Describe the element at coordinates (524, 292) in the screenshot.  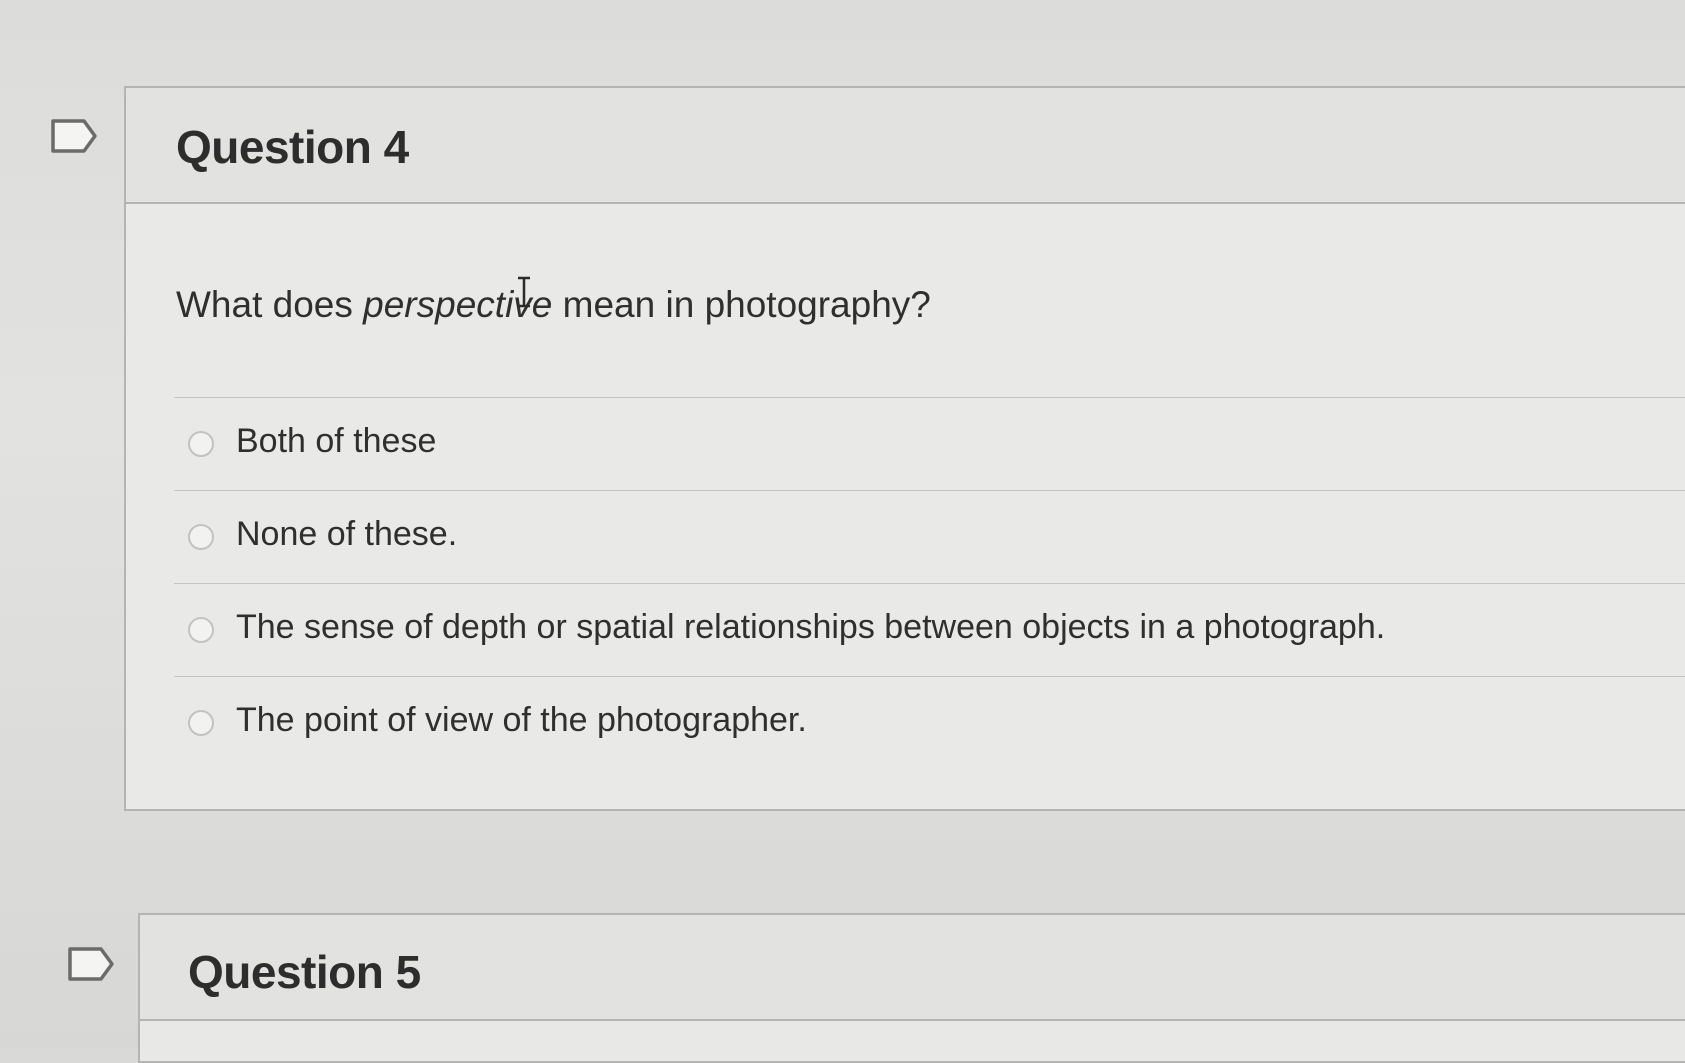
I see `text-cursor-icon` at that location.